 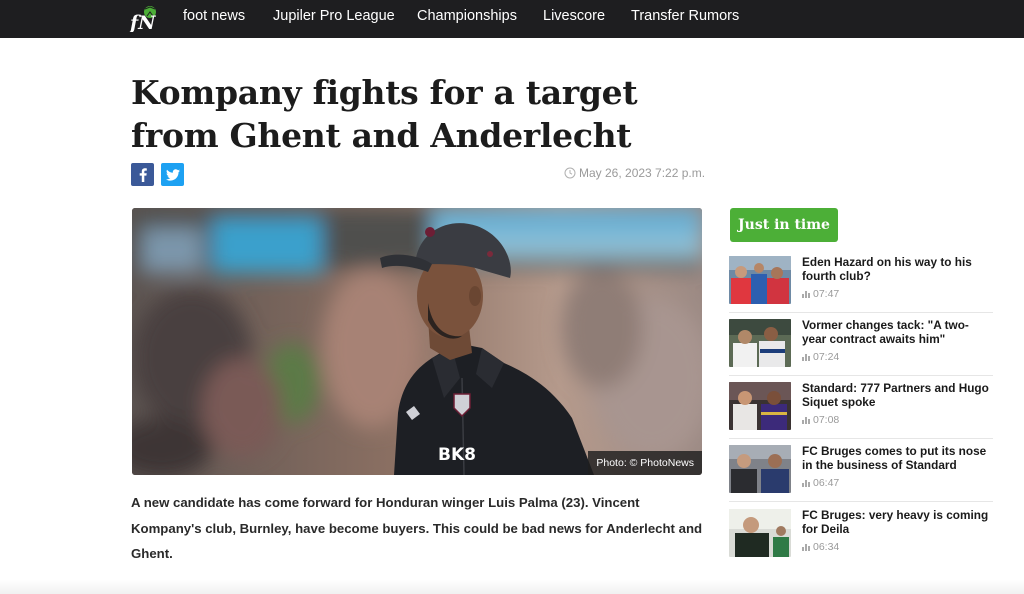 What do you see at coordinates (784, 225) in the screenshot?
I see `just-in-time-heading: Just in time` at bounding box center [784, 225].